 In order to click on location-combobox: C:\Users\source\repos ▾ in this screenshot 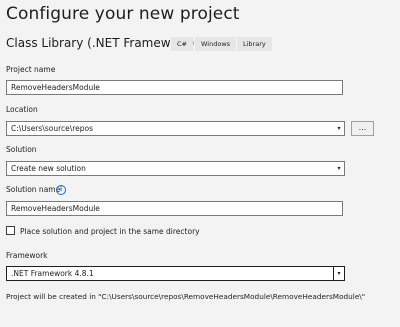, I will do `click(175, 128)`.